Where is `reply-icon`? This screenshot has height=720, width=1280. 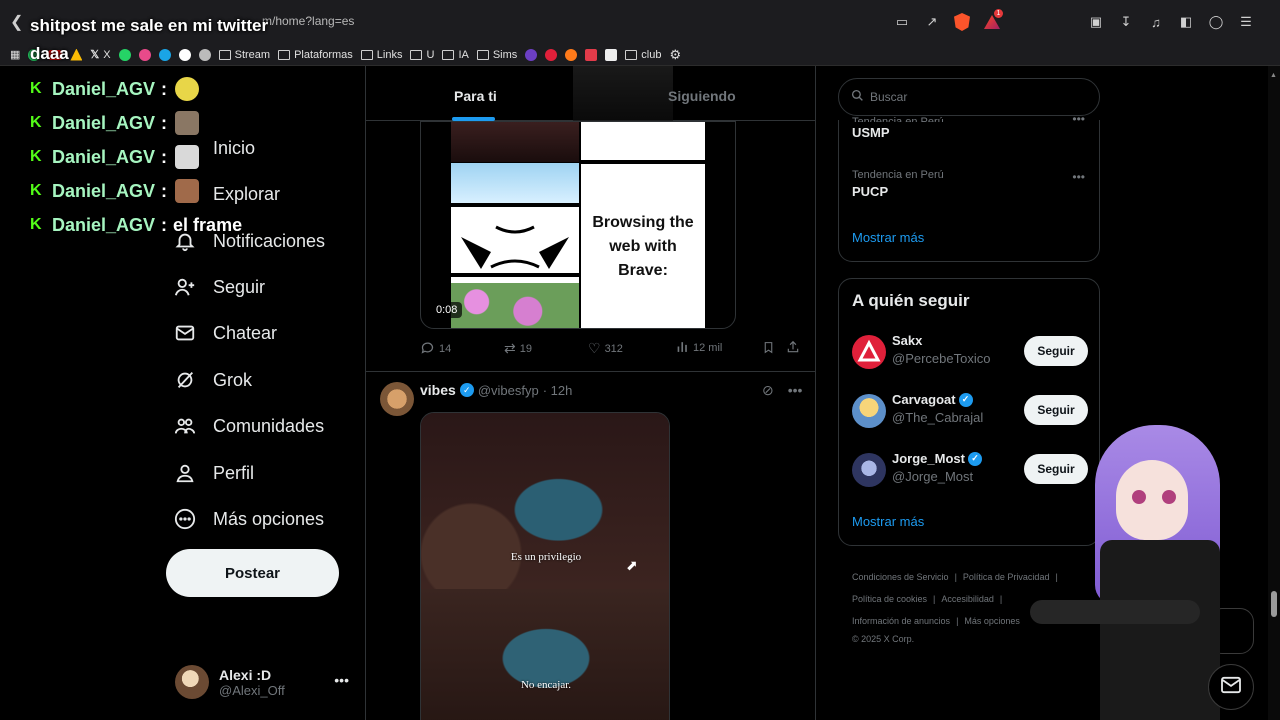
reply-icon is located at coordinates (427, 349).